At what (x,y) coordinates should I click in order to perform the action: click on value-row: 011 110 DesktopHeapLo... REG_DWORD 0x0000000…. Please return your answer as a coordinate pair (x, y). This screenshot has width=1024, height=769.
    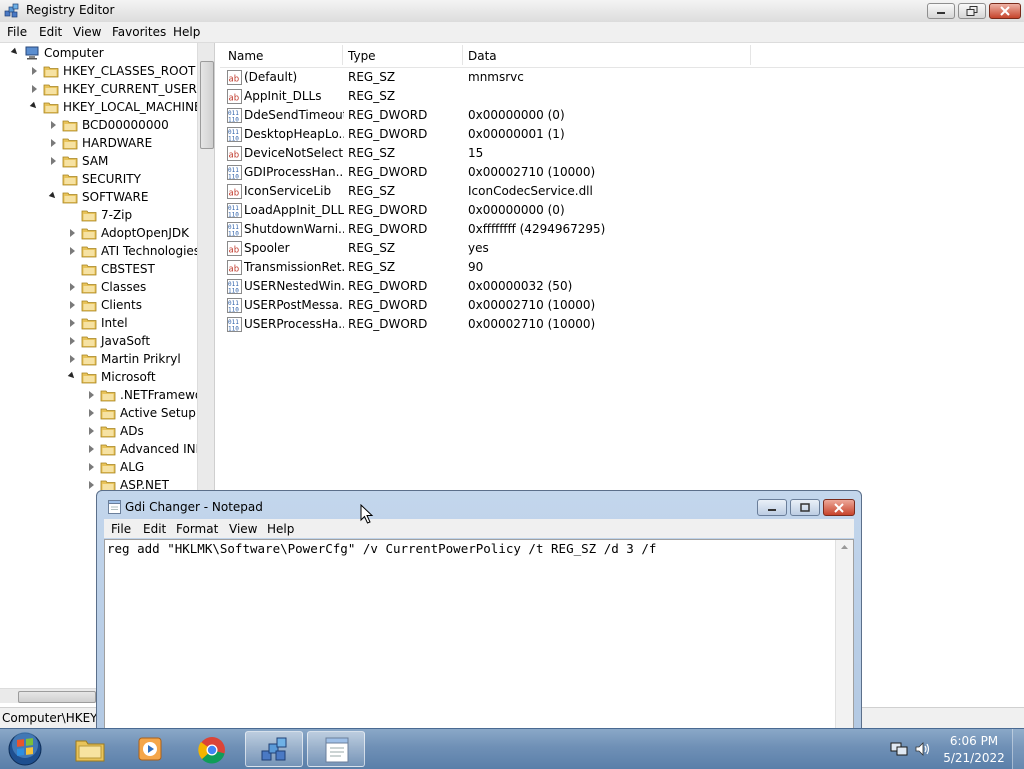
    Looking at the image, I should click on (622, 134).